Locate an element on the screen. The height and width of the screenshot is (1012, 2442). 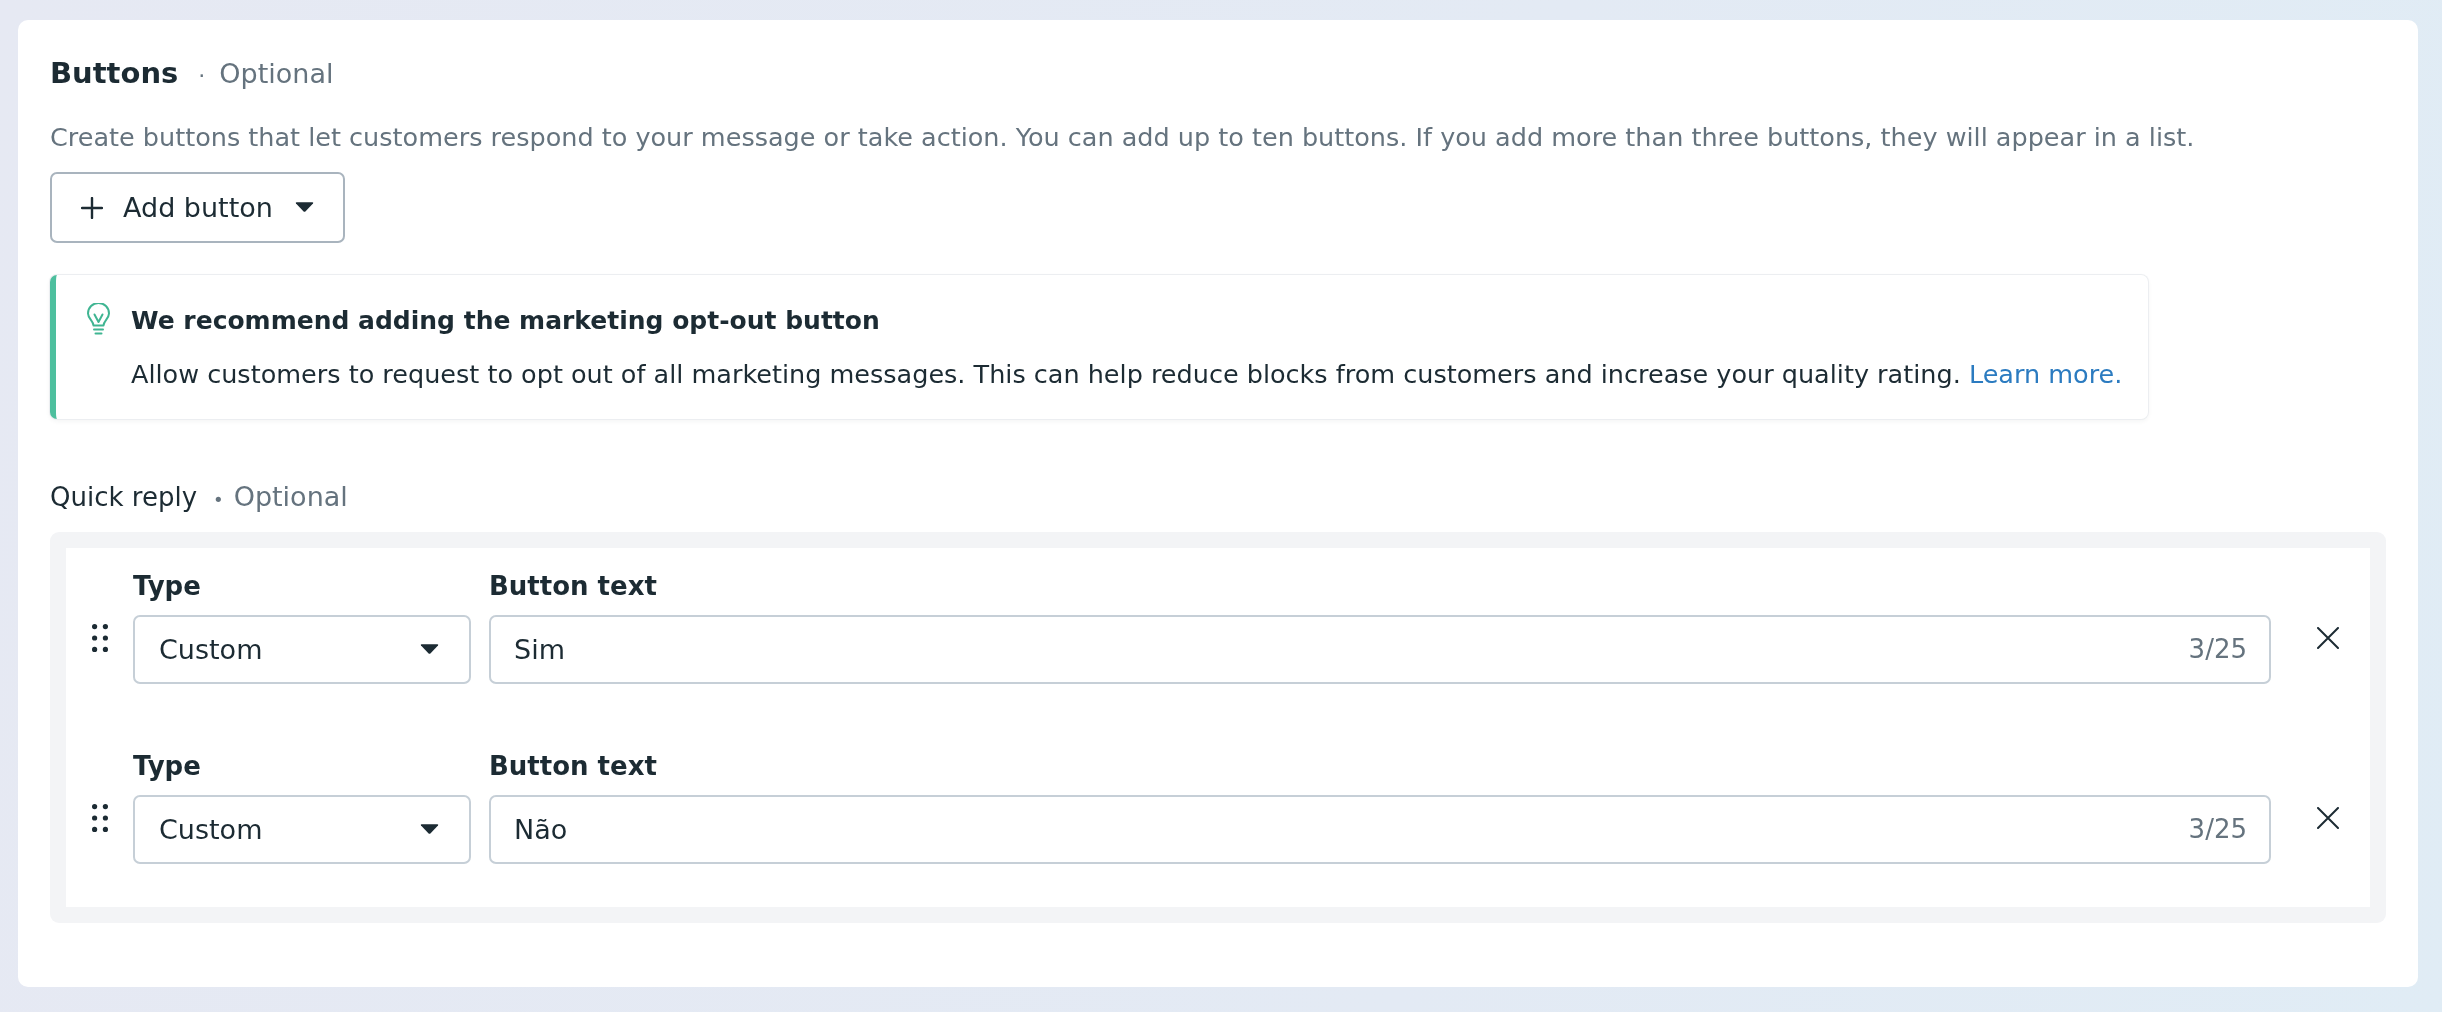
add-button: Add button is located at coordinates (197, 207).